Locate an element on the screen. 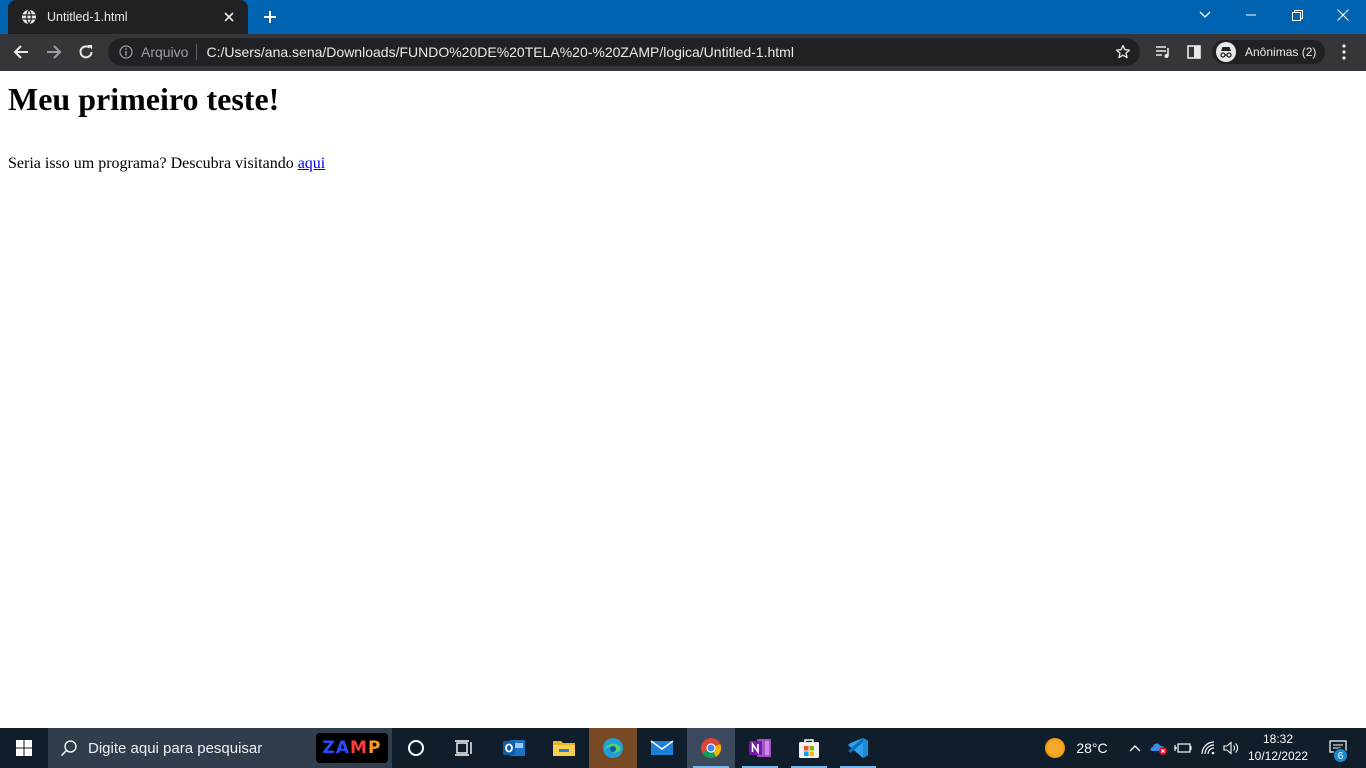  close-window-button is located at coordinates (1343, 15).